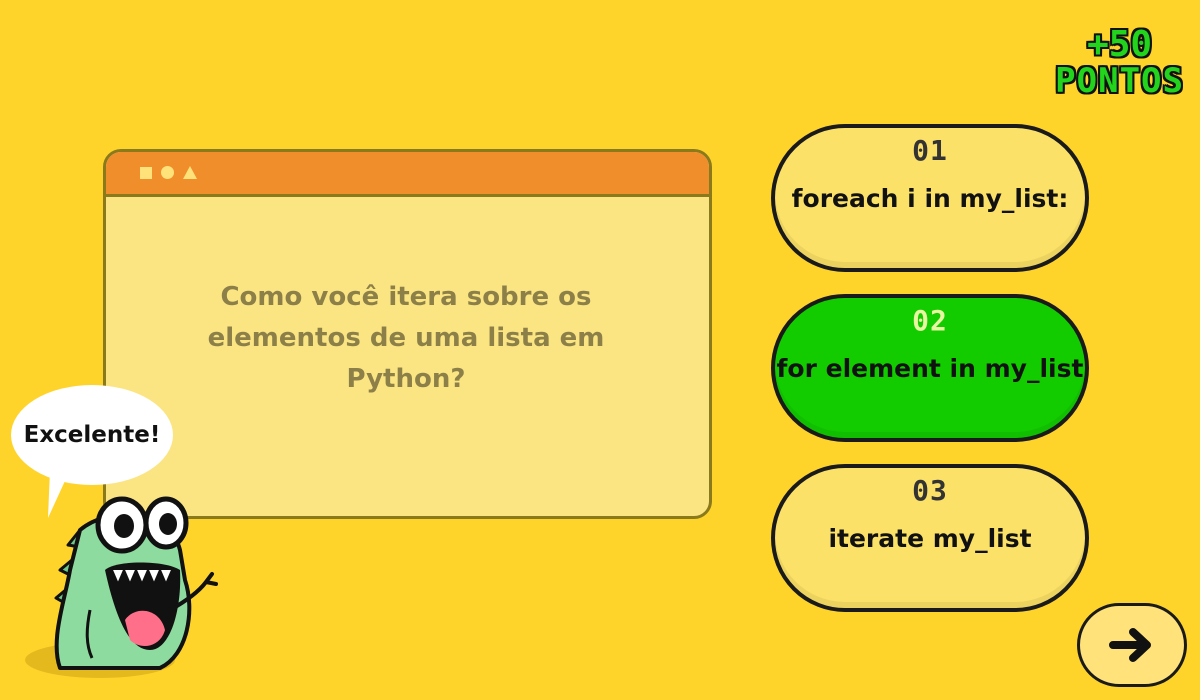  I want to click on answer-option-3: 03 iterate my_list, so click(930, 538).